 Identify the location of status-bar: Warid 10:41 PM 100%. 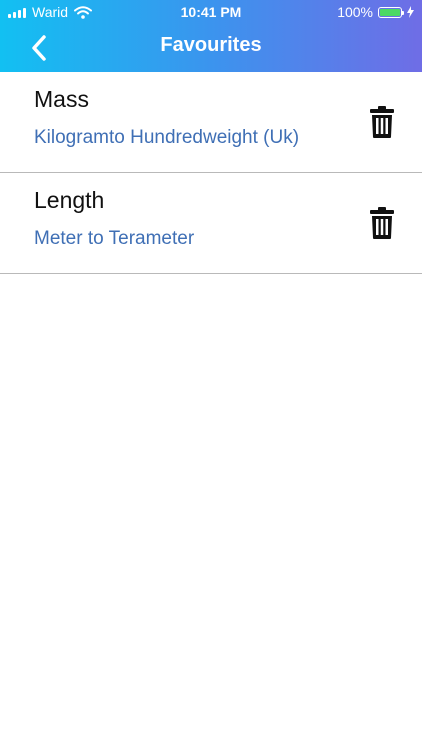
(211, 12).